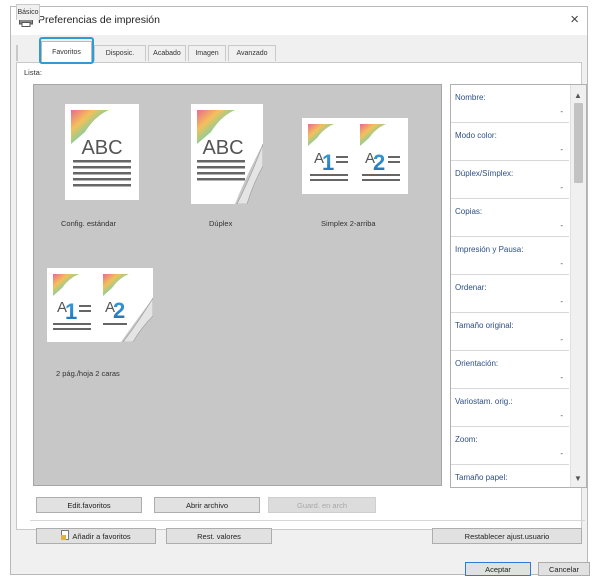 This screenshot has width=598, height=581. Describe the element at coordinates (510, 104) in the screenshot. I see `prop-nombre: Nombre: -` at that location.